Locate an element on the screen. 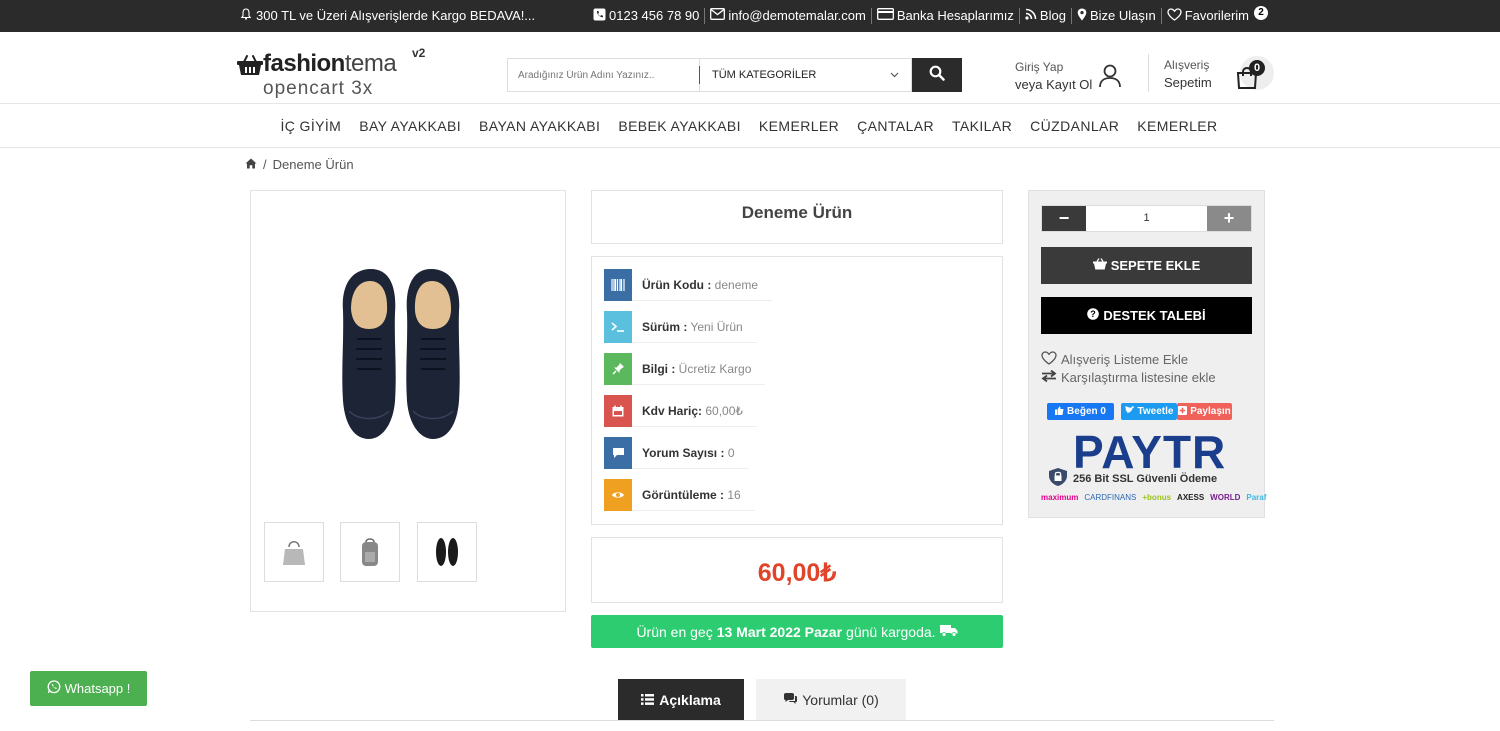 The width and height of the screenshot is (1500, 731). tab-reviews: Yorumlar (0) is located at coordinates (831, 700).